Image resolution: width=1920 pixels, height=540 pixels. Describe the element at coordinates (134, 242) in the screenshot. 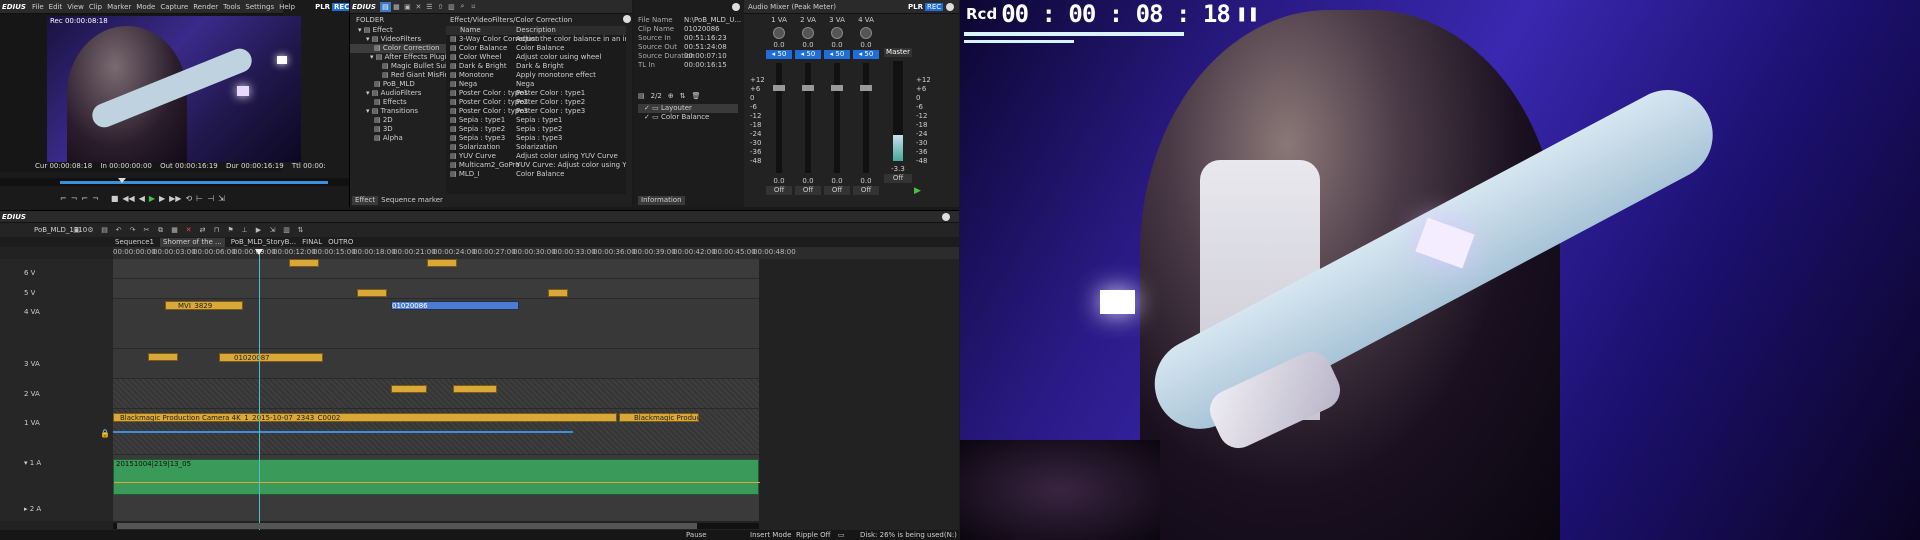

I see `tab-sequence1: Sequence1` at that location.